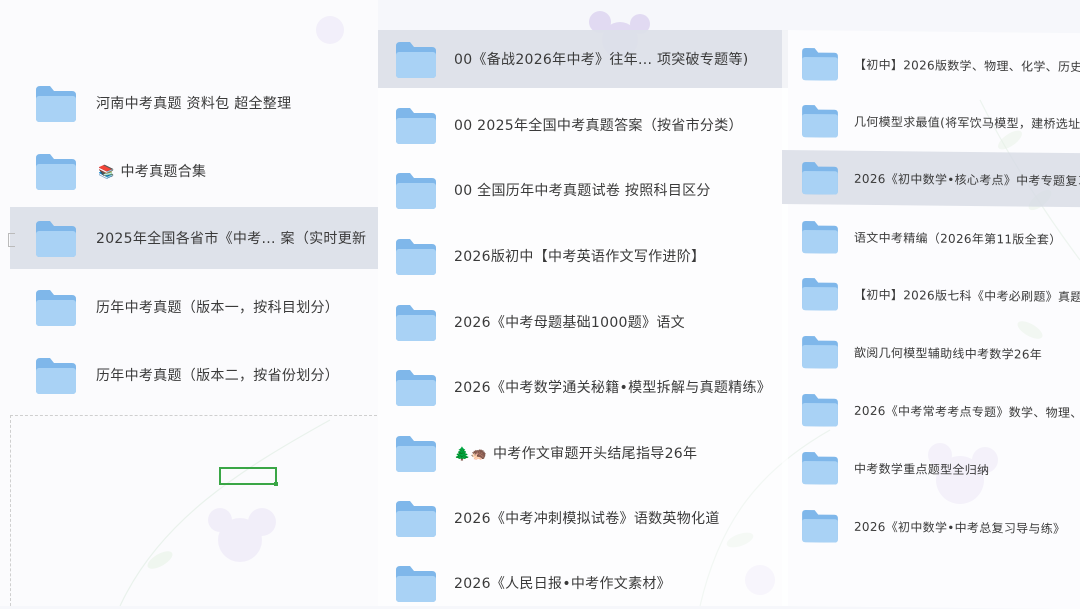 The width and height of the screenshot is (1080, 609). What do you see at coordinates (194, 104) in the screenshot?
I see `folder-label: 河南中考真题 资料包 超全整理` at bounding box center [194, 104].